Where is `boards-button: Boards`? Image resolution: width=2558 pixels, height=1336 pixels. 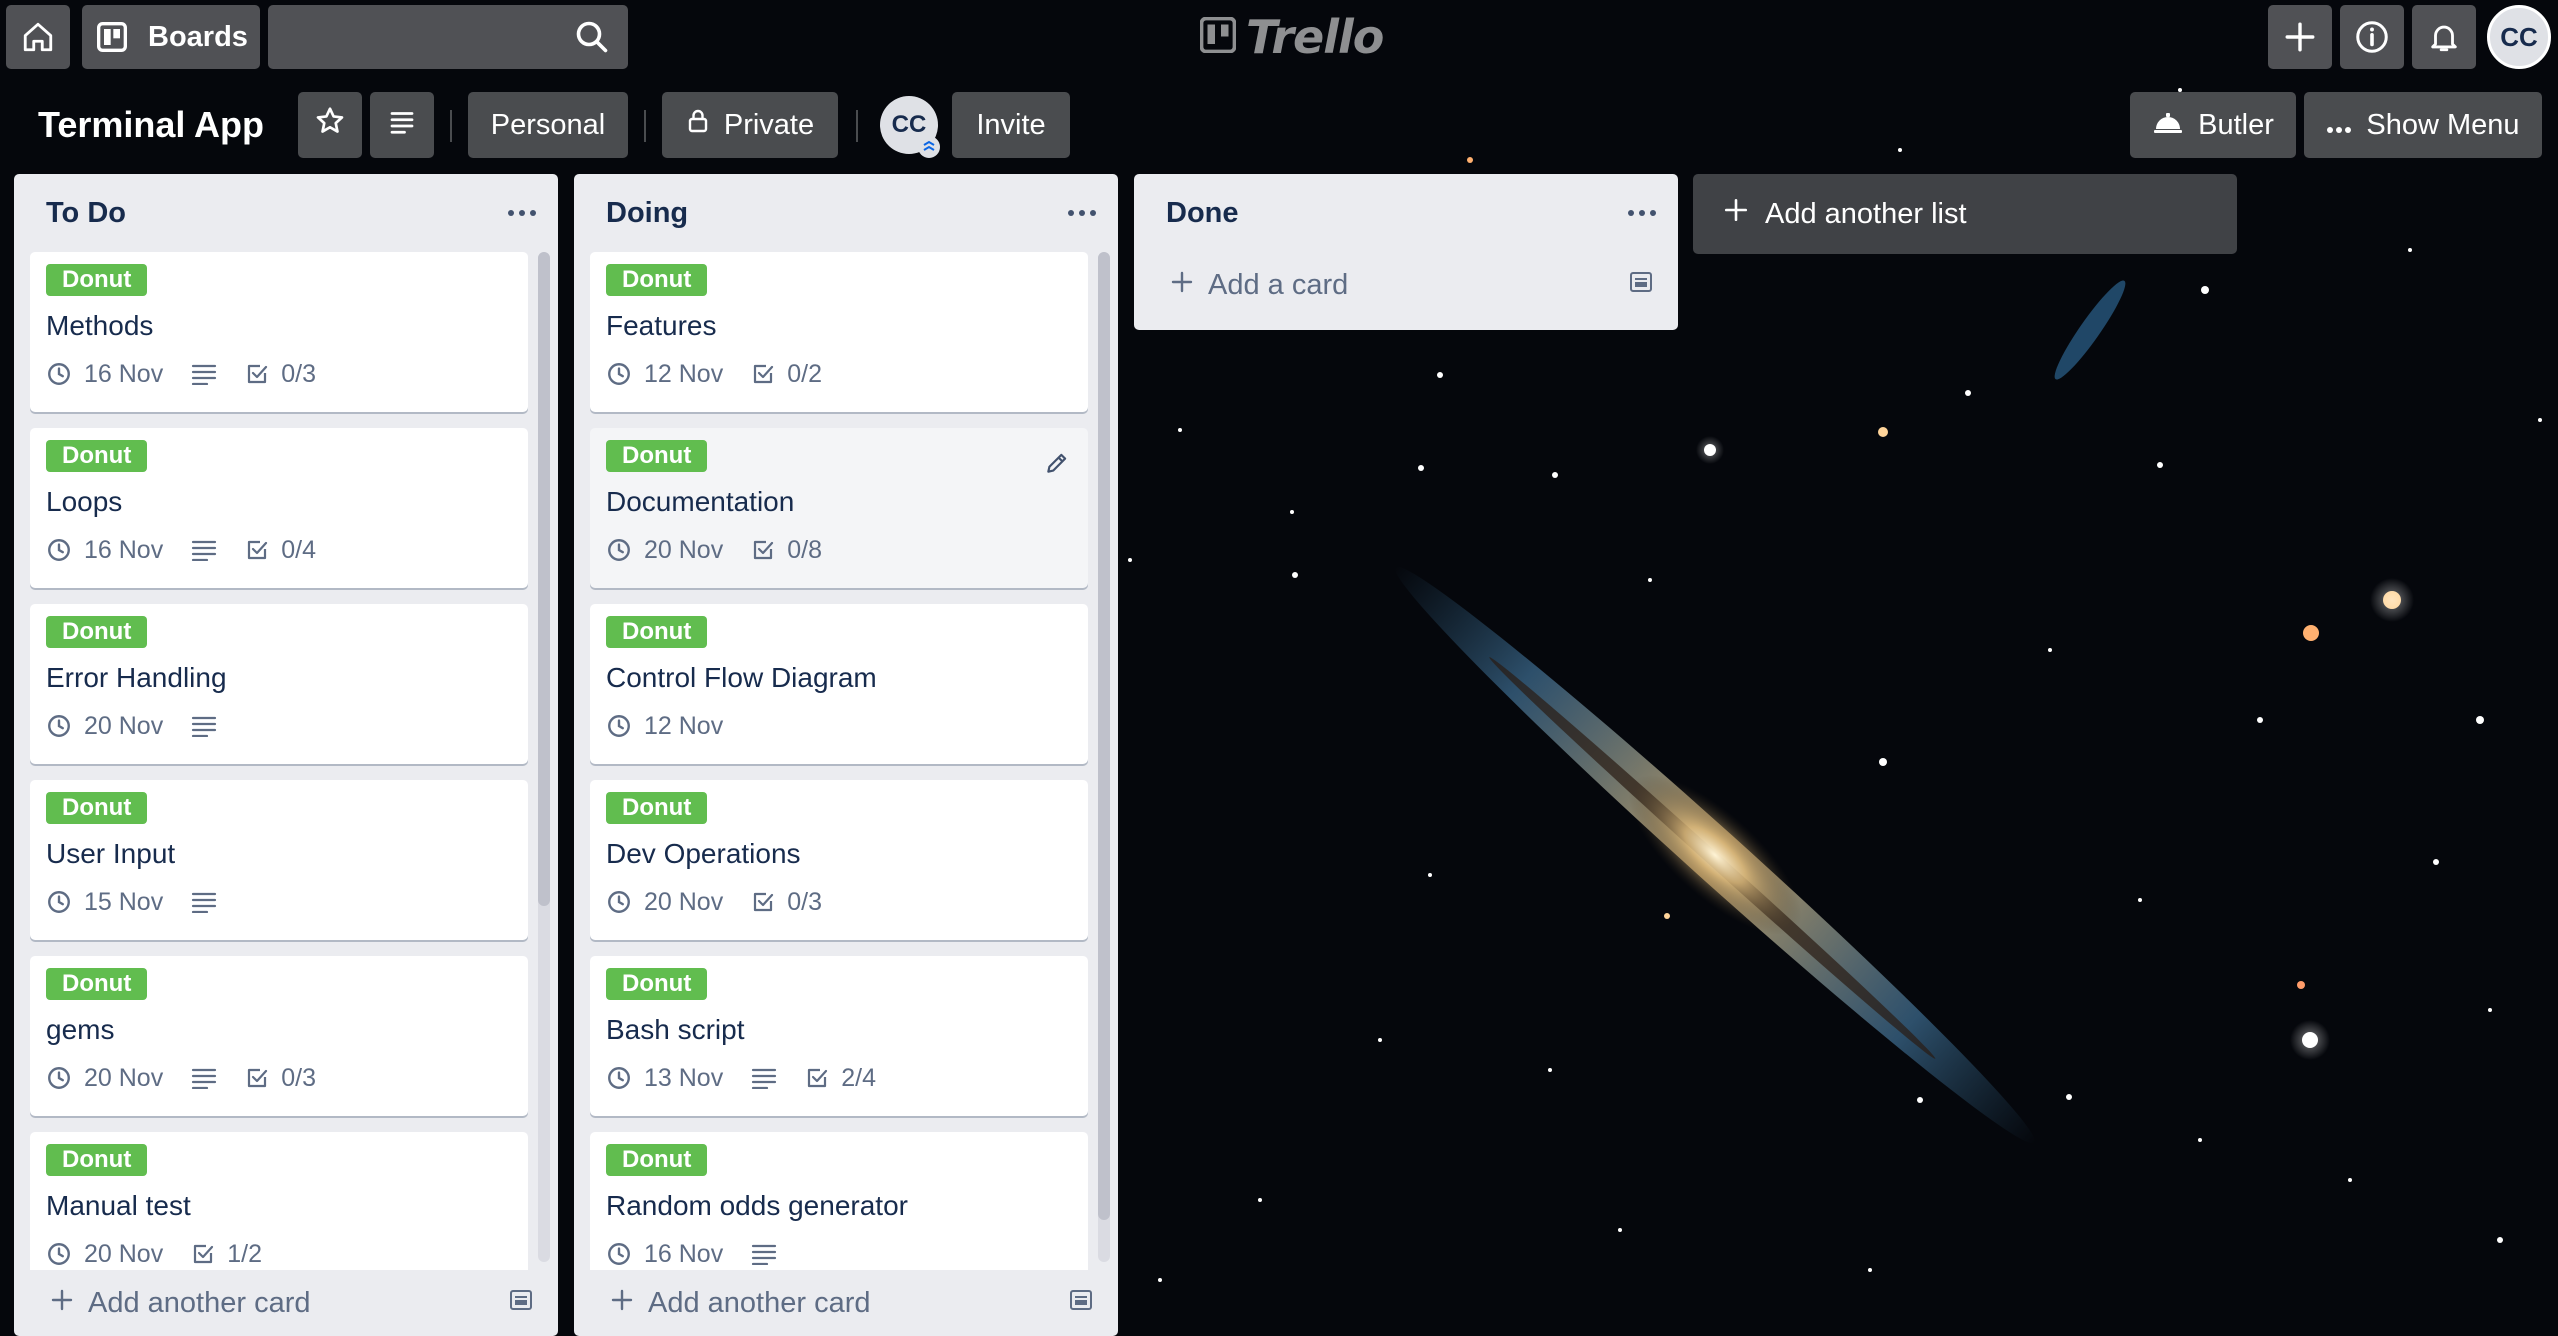
boards-button: Boards is located at coordinates (171, 37).